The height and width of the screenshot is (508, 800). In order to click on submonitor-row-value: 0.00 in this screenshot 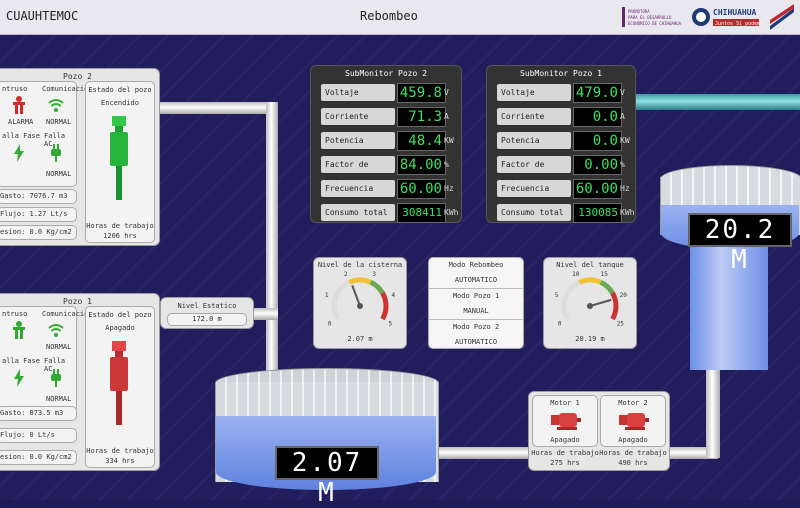, I will do `click(597, 165)`.